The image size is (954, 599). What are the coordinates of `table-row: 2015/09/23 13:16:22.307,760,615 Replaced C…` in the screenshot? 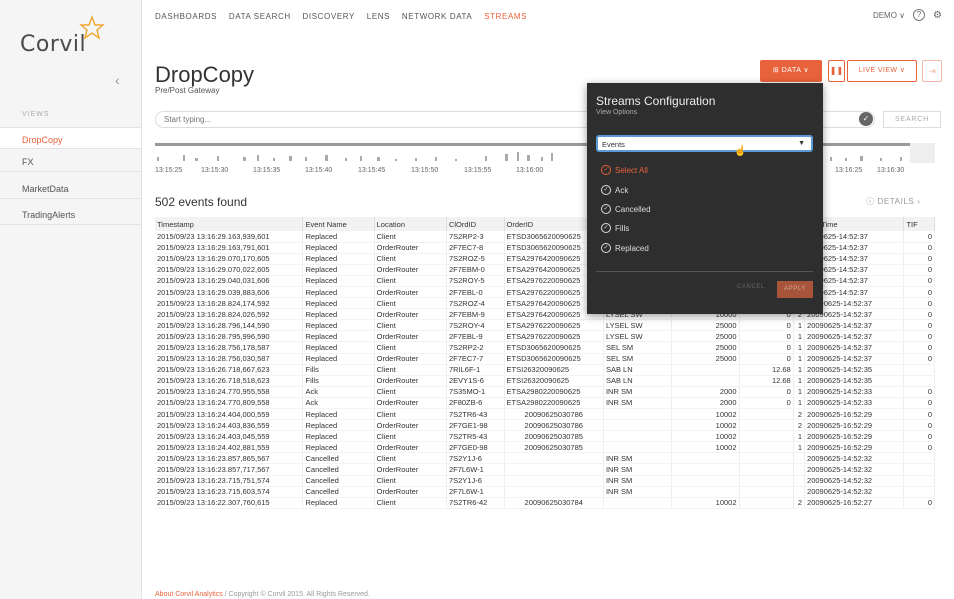 It's located at (545, 503).